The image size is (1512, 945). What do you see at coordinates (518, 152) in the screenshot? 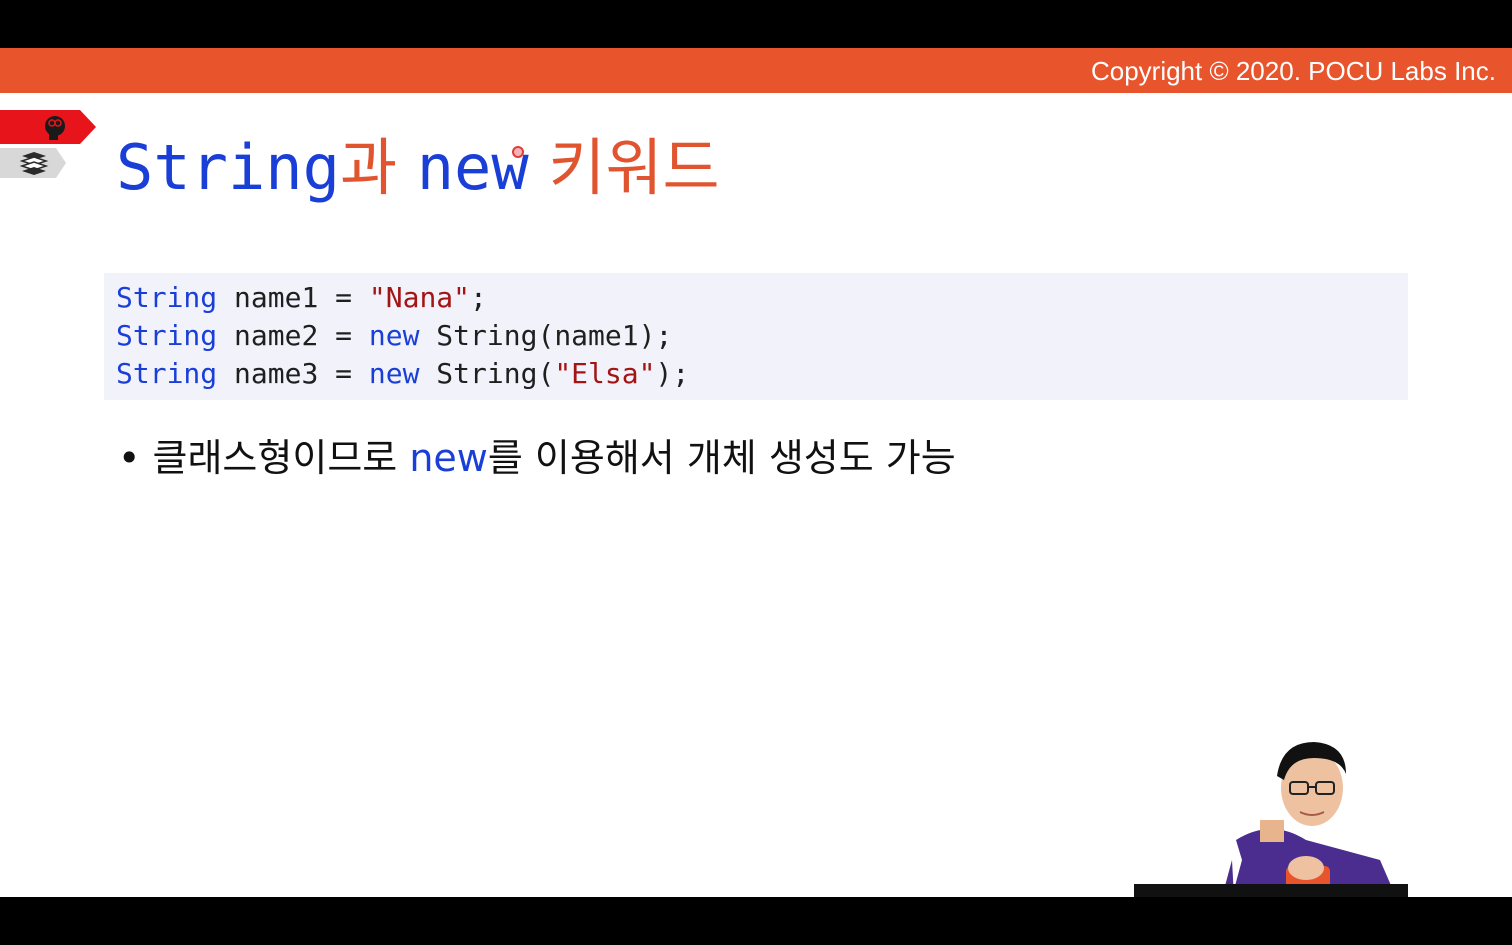
I see `mouse-pointer-indicator` at bounding box center [518, 152].